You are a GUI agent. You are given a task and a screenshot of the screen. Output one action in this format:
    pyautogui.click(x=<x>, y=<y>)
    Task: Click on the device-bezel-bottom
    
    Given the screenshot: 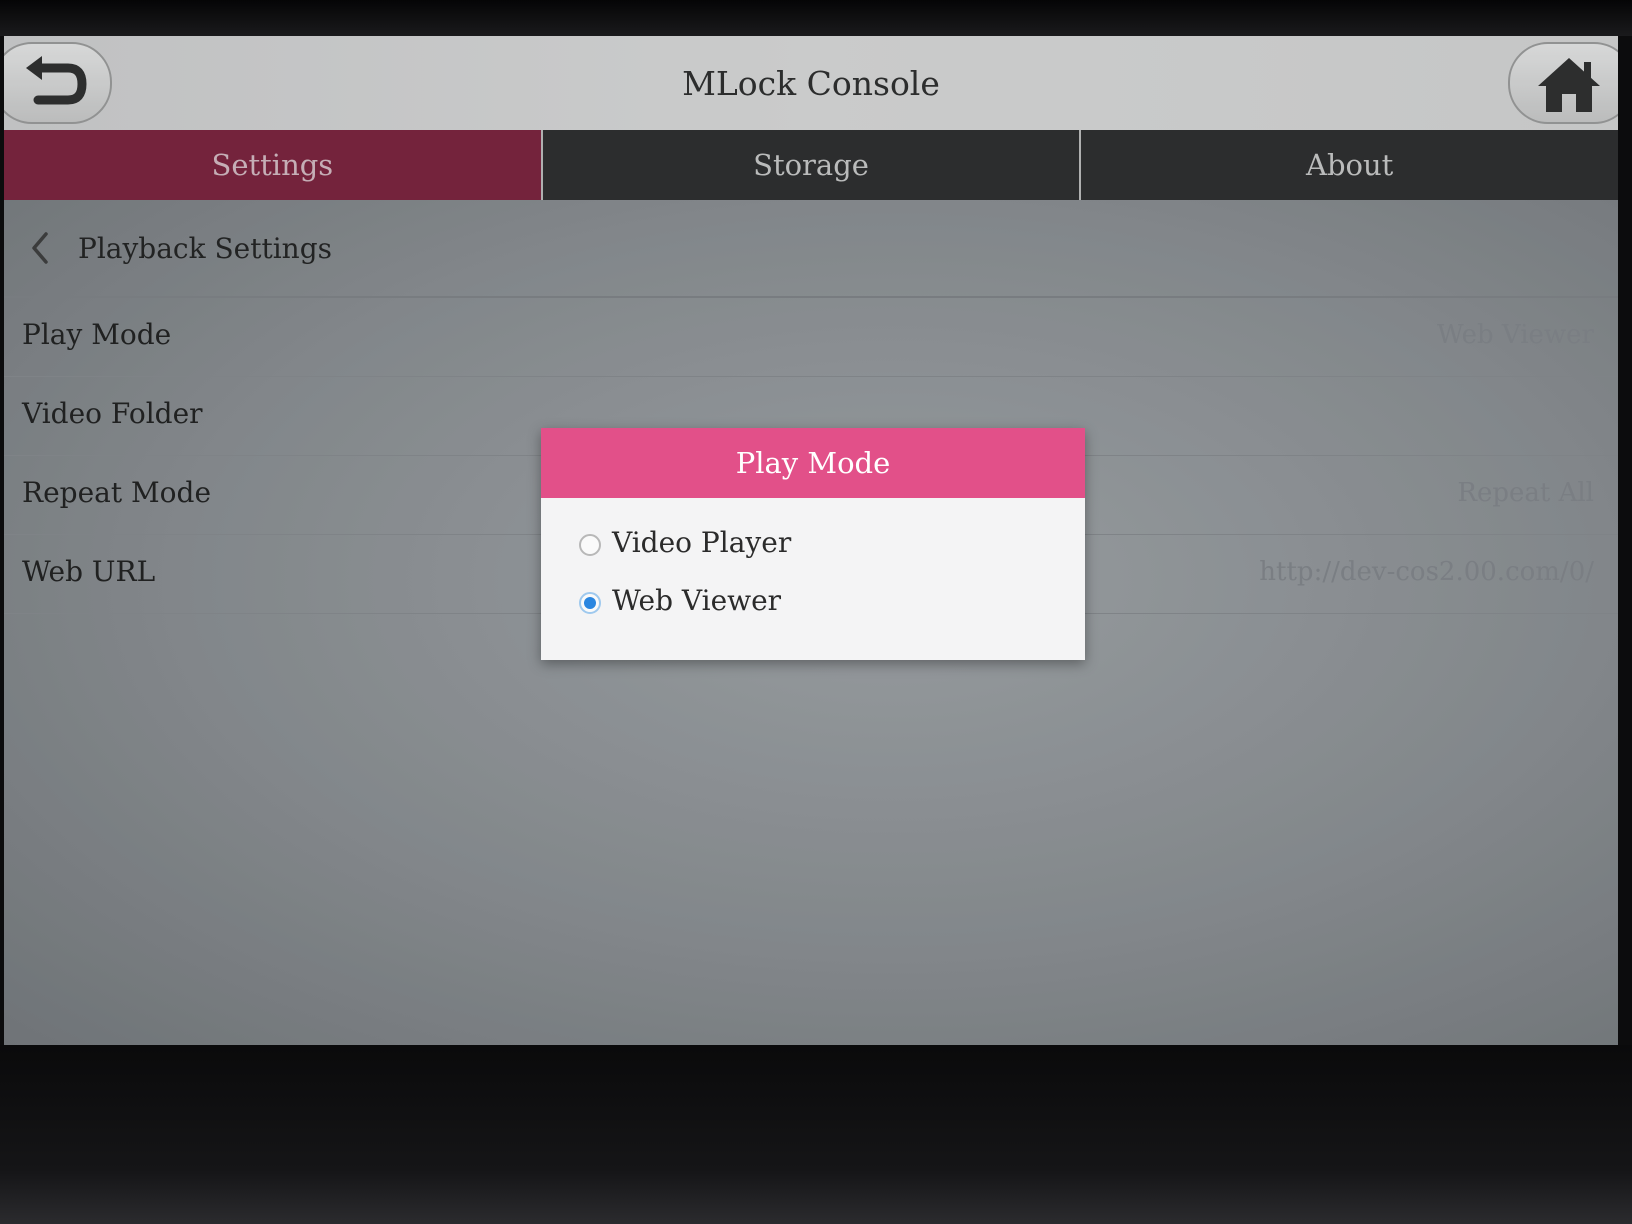 What is the action you would take?
    pyautogui.click(x=816, y=1134)
    